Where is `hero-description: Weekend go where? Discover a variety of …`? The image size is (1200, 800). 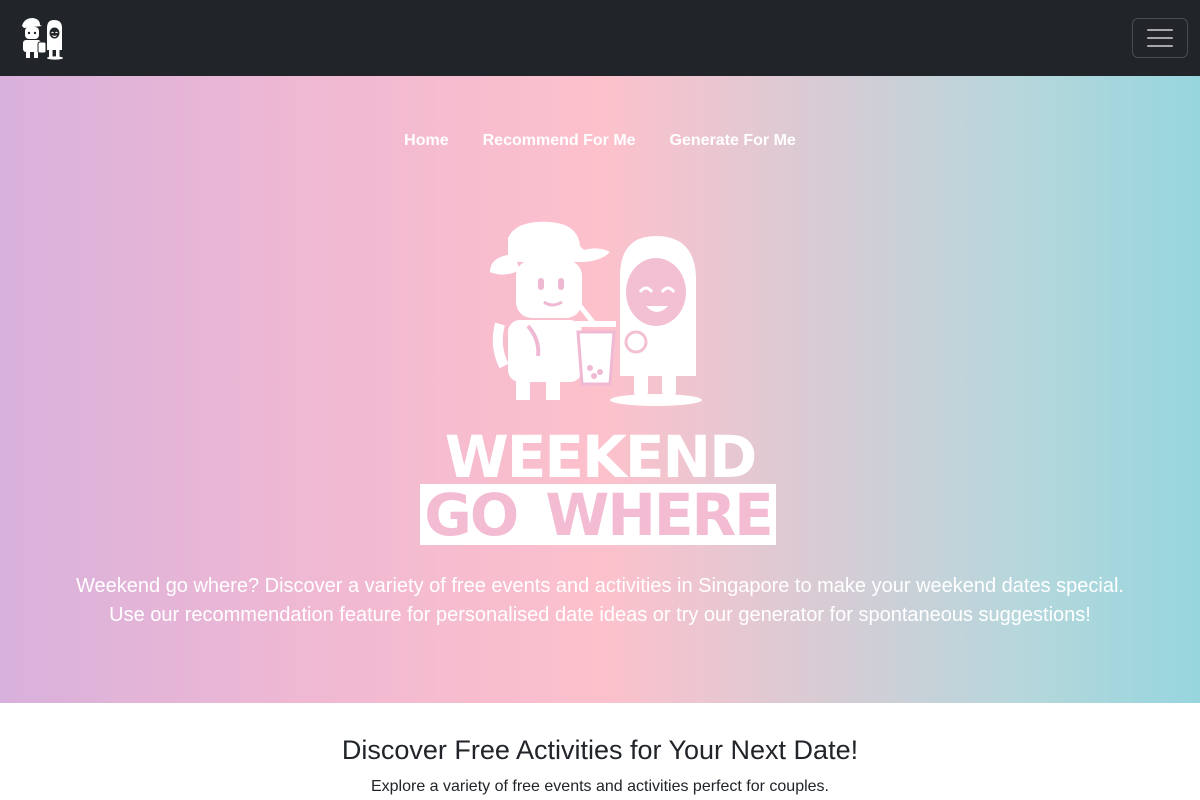
hero-description: Weekend go where? Discover a variety of … is located at coordinates (600, 600).